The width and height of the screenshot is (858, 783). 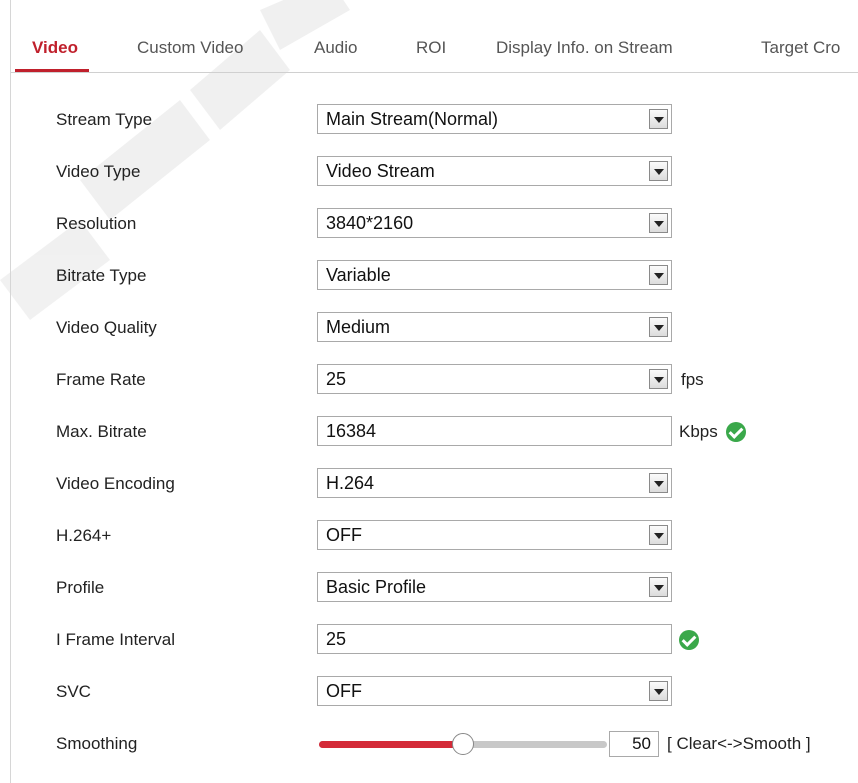 What do you see at coordinates (101, 379) in the screenshot?
I see `frame-rate-label: Frame Rate` at bounding box center [101, 379].